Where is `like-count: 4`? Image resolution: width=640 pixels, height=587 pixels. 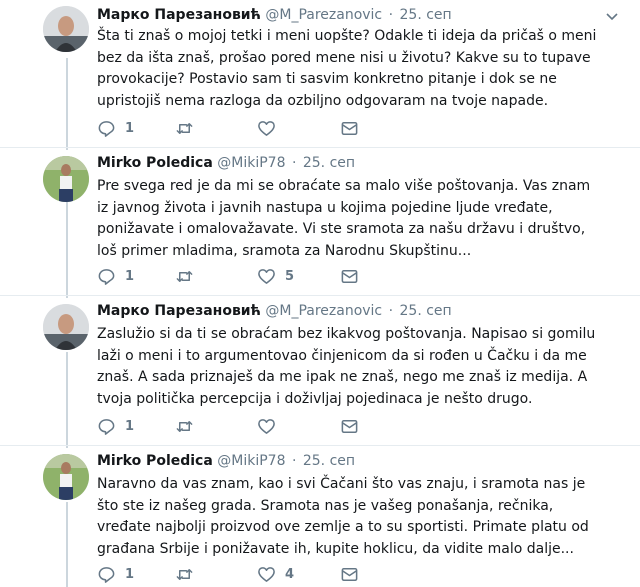
like-count: 4 is located at coordinates (290, 574).